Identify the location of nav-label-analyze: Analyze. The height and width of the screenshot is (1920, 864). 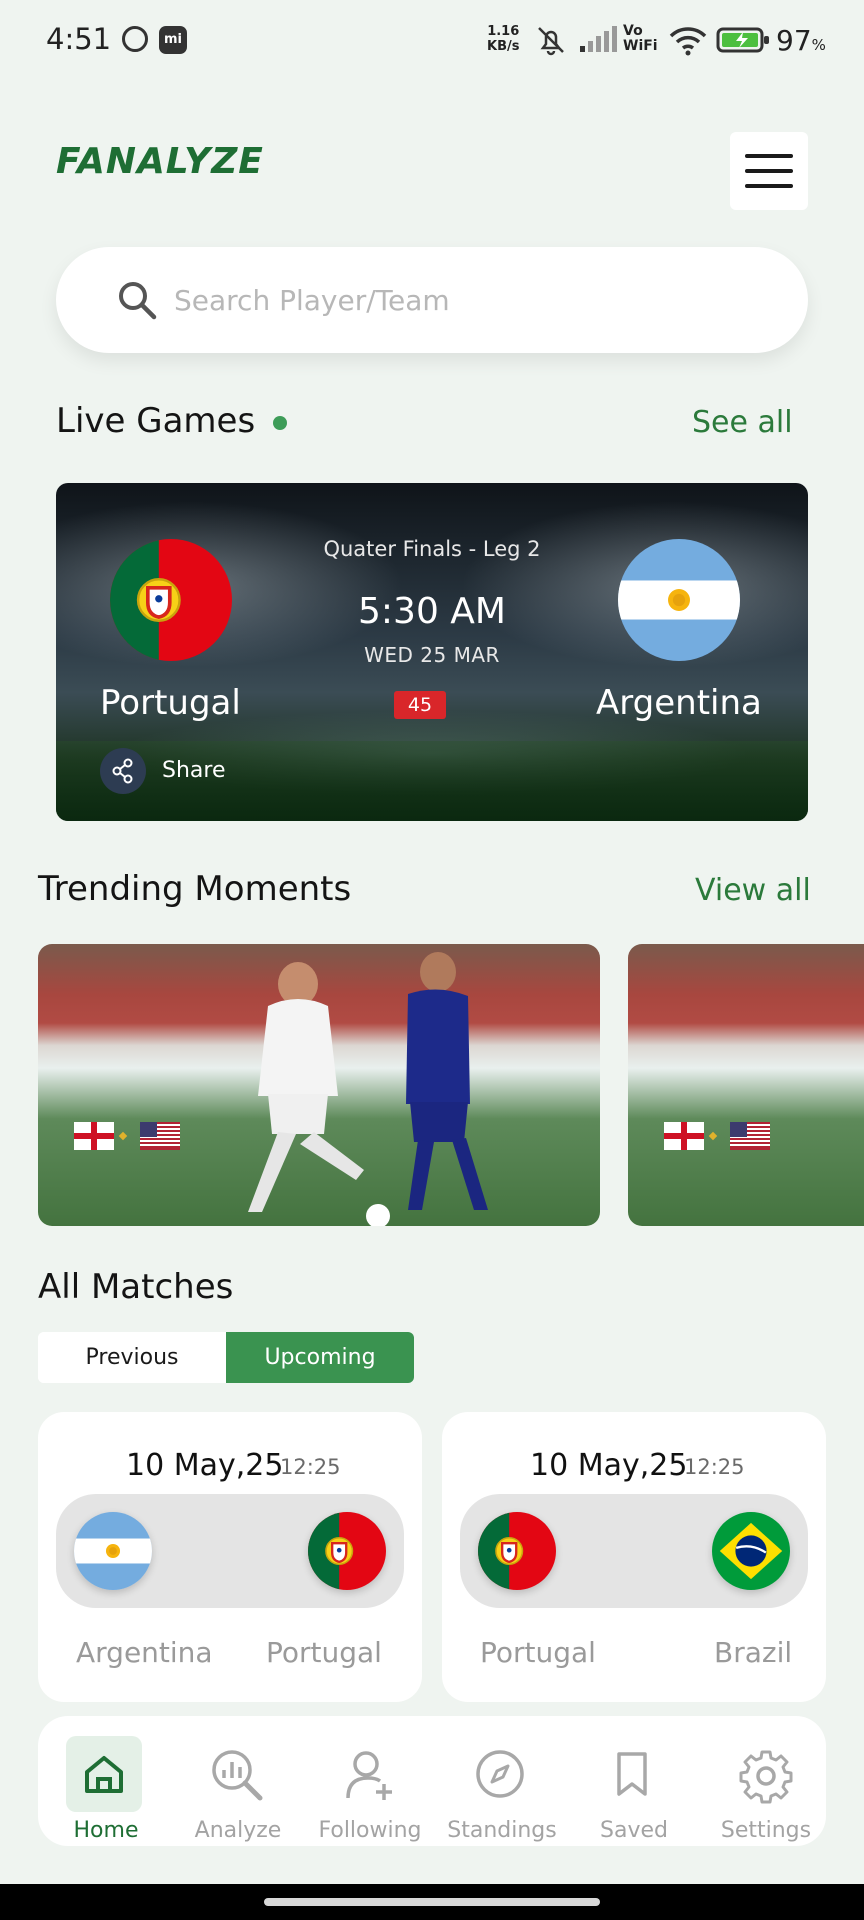
(238, 1830).